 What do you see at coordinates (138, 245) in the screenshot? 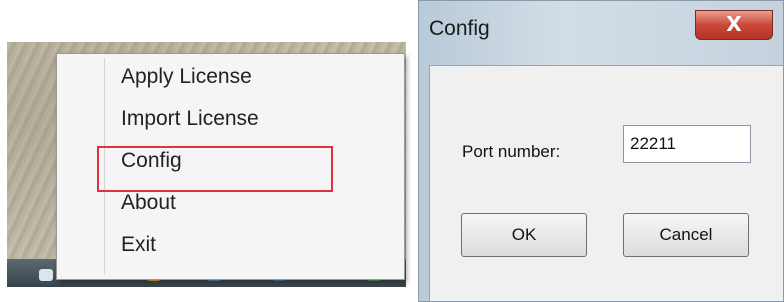
I see `menu-item-exit: Exit` at bounding box center [138, 245].